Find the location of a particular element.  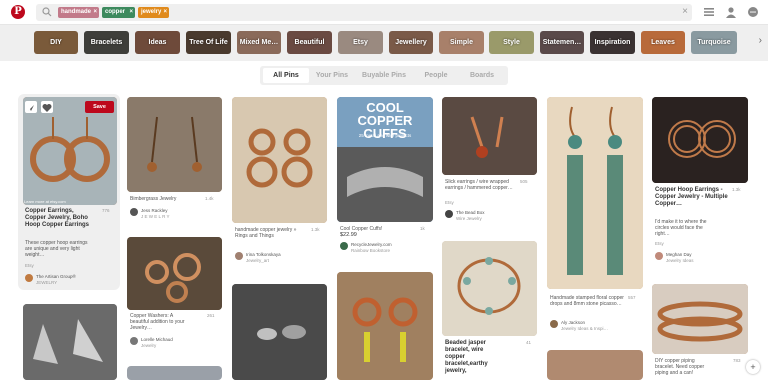

pinterest-logo-icon: P is located at coordinates (18, 12).